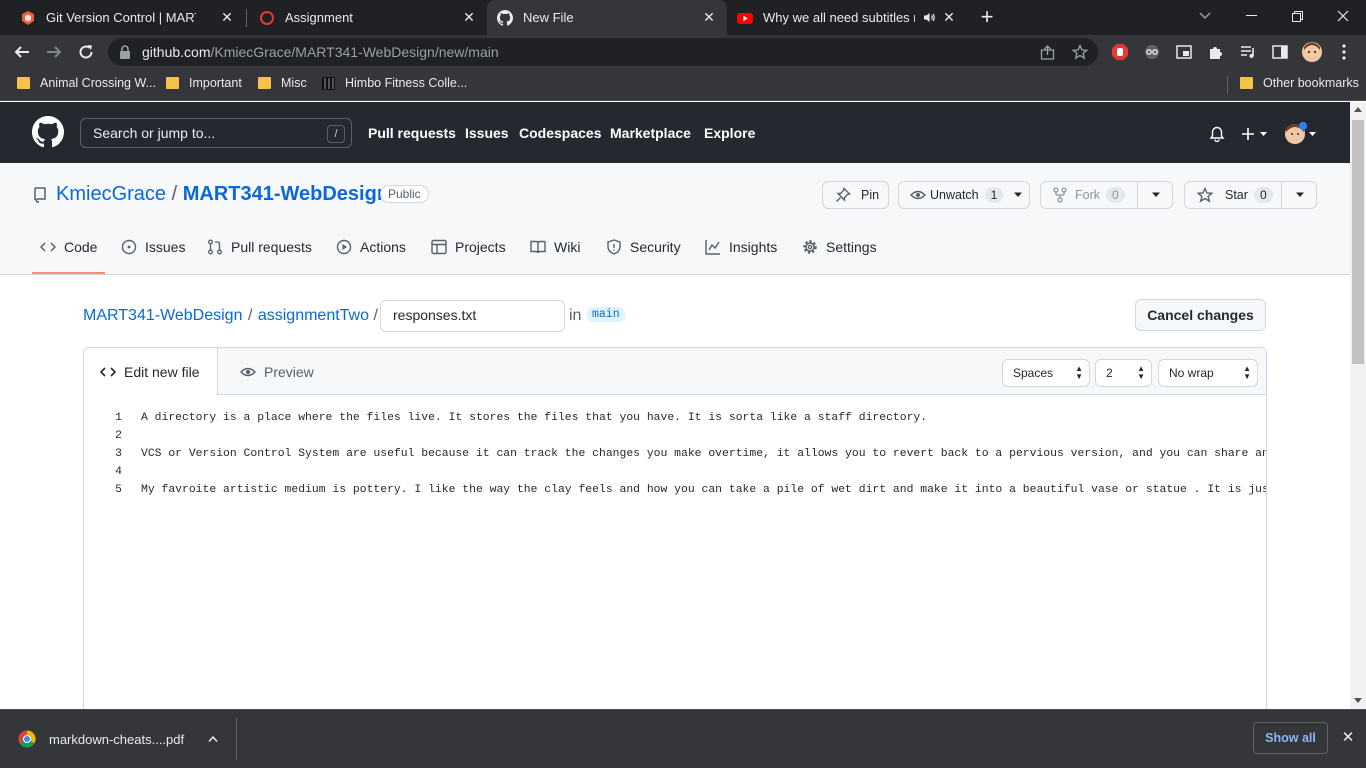  What do you see at coordinates (27, 739) in the screenshot?
I see `chrome-icon` at bounding box center [27, 739].